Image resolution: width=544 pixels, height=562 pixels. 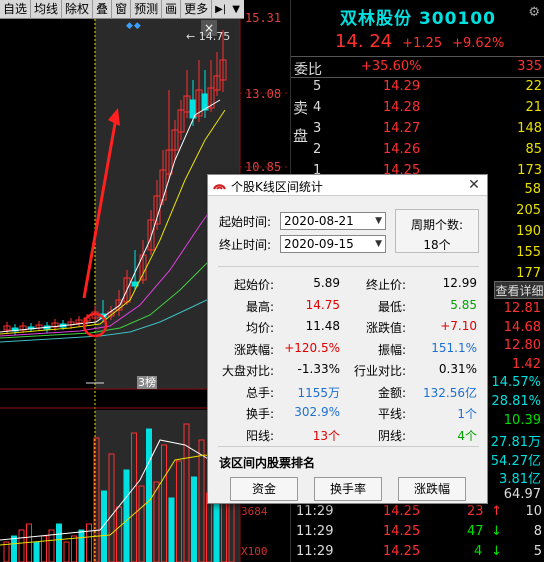 I want to click on stat-value: 151.1%, so click(x=454, y=347).